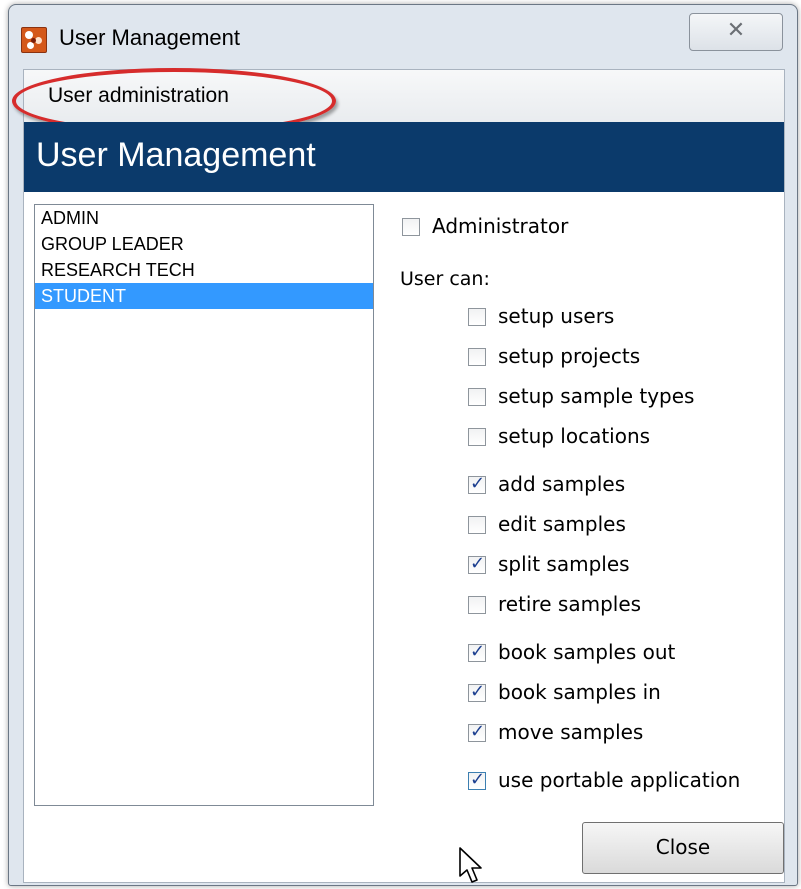 The height and width of the screenshot is (889, 801). Describe the element at coordinates (564, 564) in the screenshot. I see `split-samples-label: split samples` at that location.